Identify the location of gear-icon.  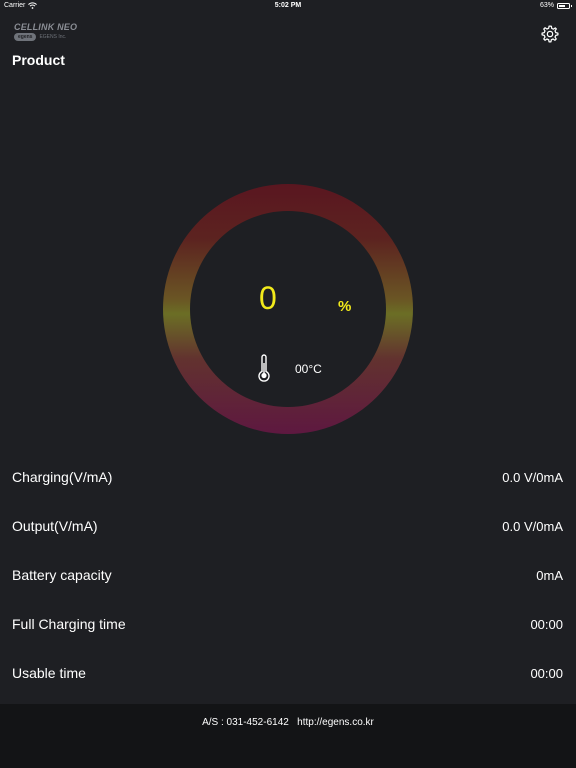
(550, 34).